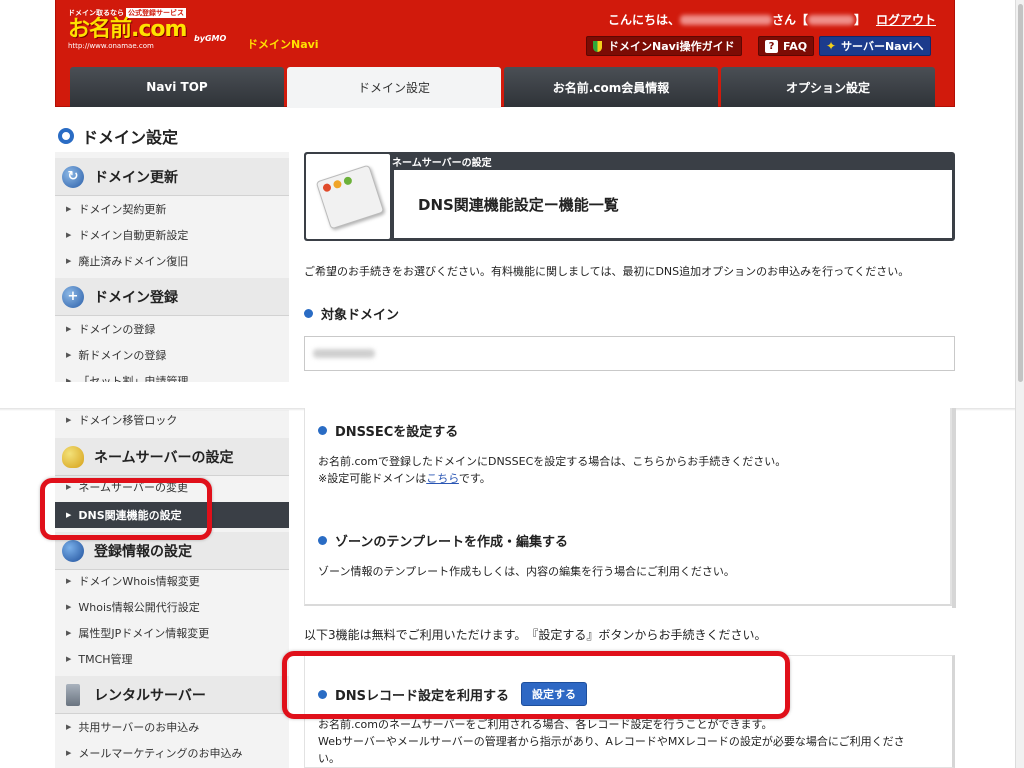 The height and width of the screenshot is (768, 1024). What do you see at coordinates (172, 261) in the screenshot?
I see `sidebar-item-restore-domain: ▶ 廃止済みドメイン復旧` at bounding box center [172, 261].